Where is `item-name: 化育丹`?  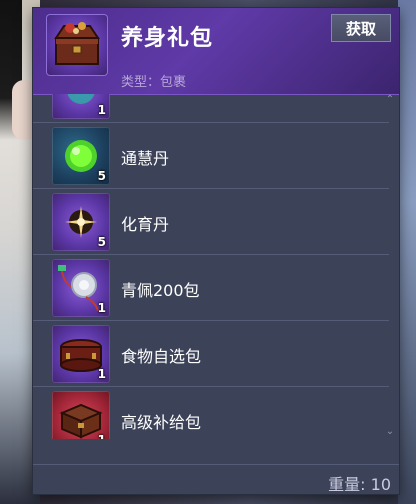 item-name: 化育丹 is located at coordinates (145, 224).